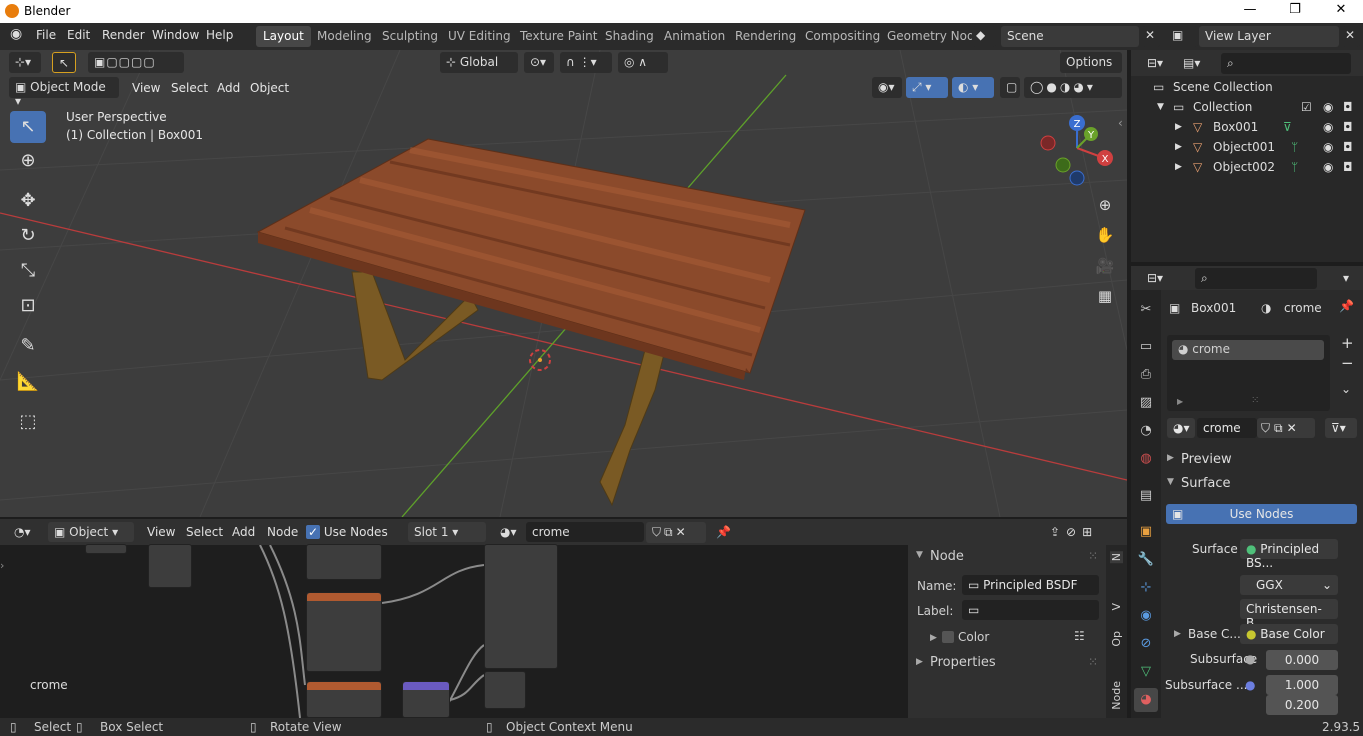 The height and width of the screenshot is (736, 1363). Describe the element at coordinates (1146, 459) in the screenshot. I see `world-tab-icon: ◍` at that location.